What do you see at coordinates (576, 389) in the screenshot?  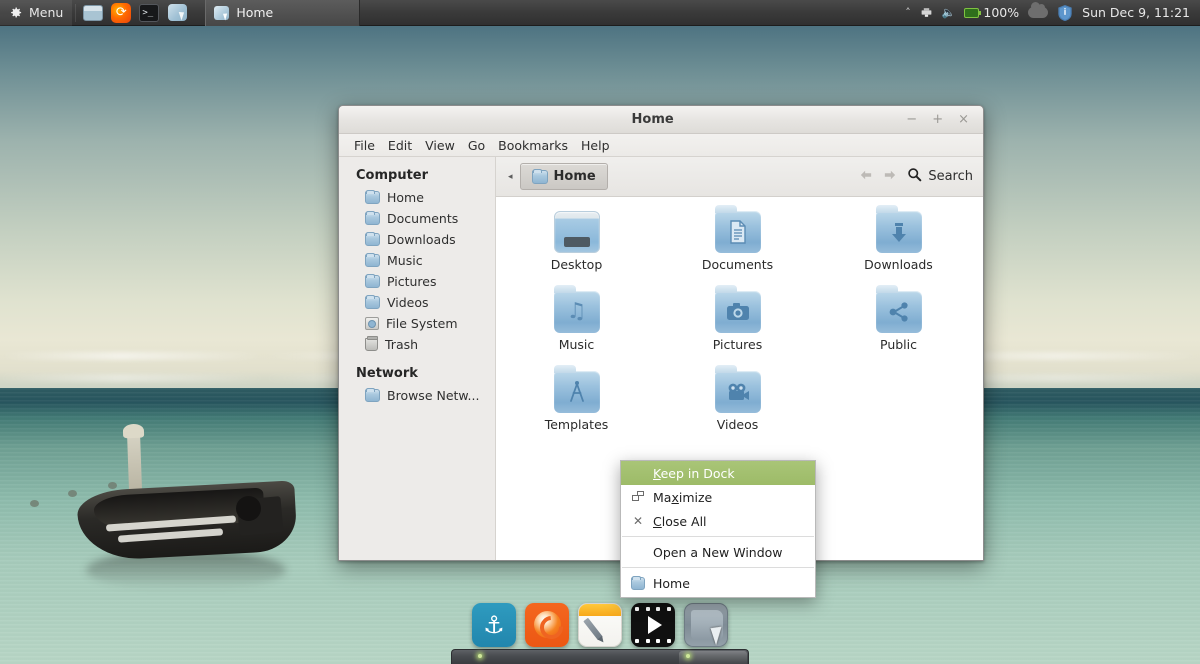 I see `templates-folder-icon` at bounding box center [576, 389].